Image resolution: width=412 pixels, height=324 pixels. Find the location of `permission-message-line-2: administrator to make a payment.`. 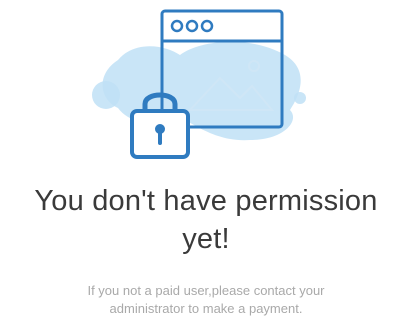

permission-message-line-2: administrator to make a payment. is located at coordinates (206, 308).